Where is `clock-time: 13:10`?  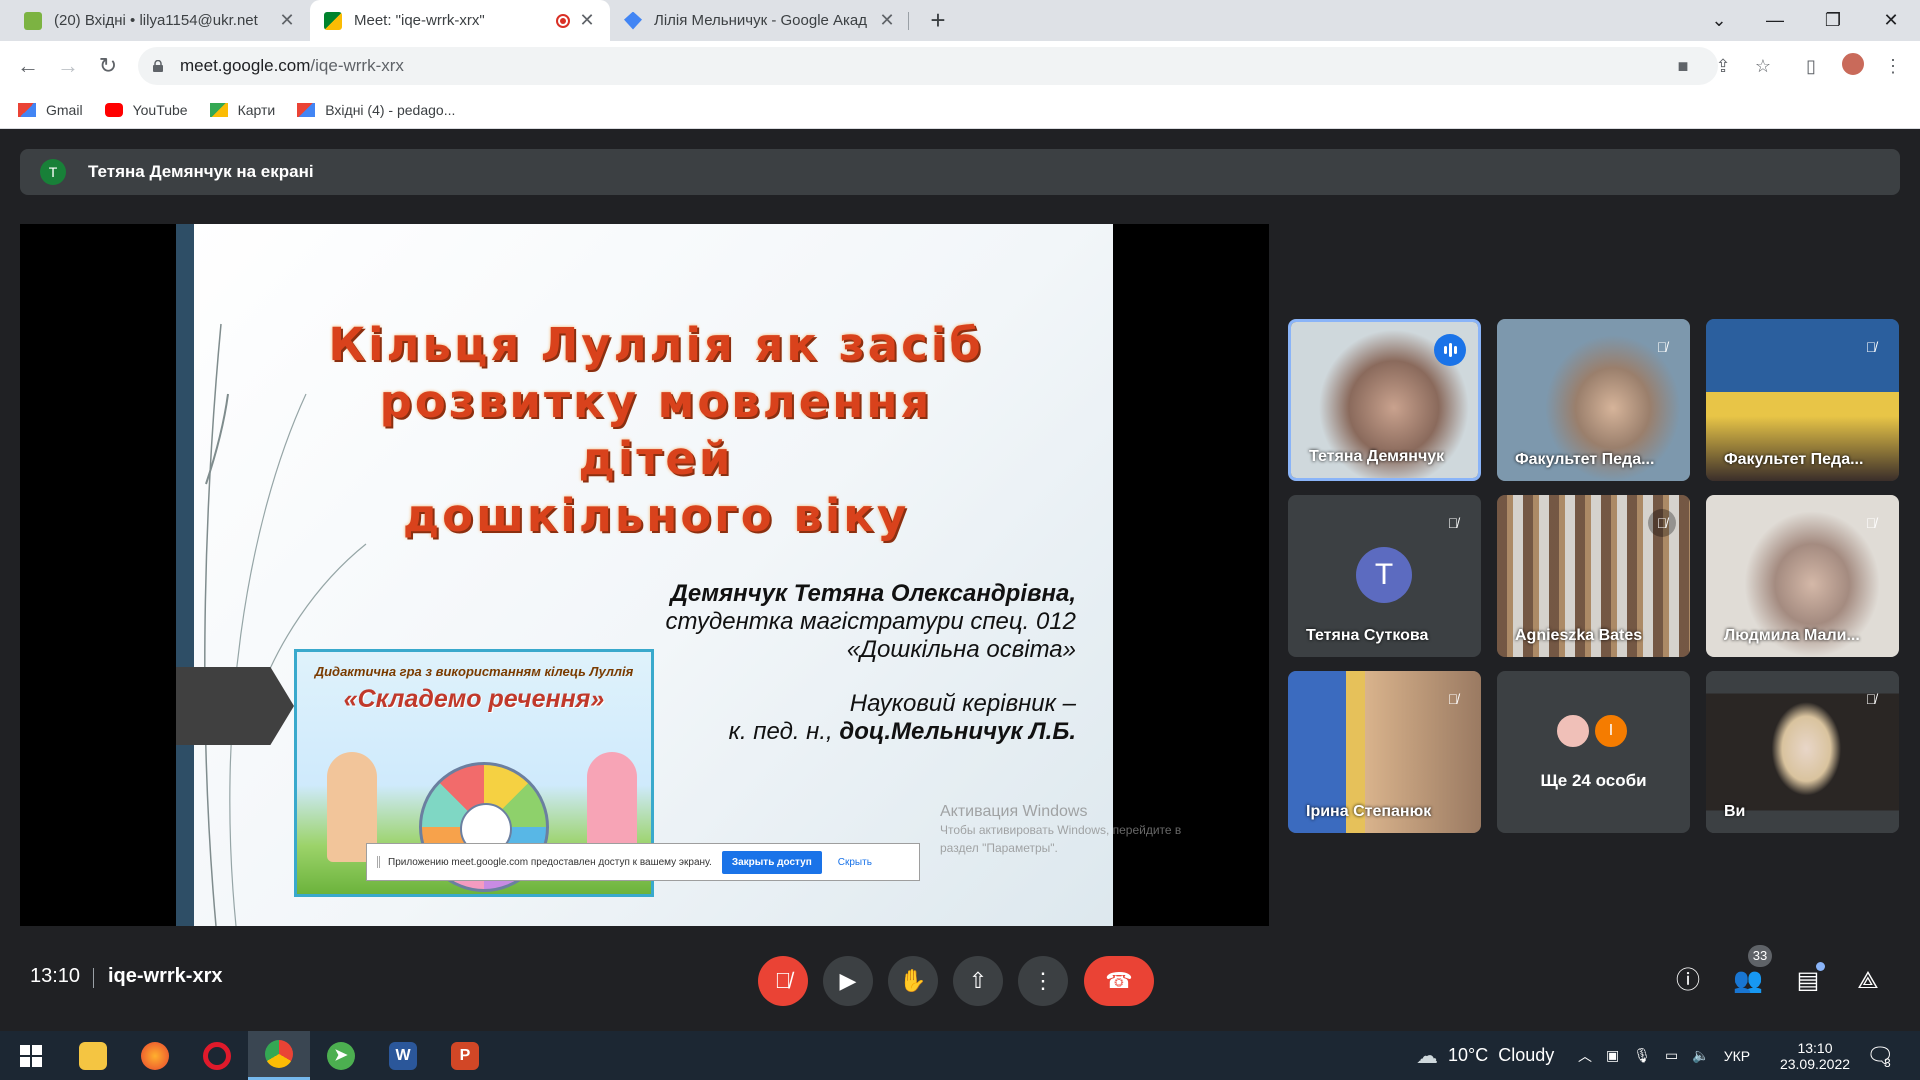 clock-time: 13:10 is located at coordinates (1815, 1047).